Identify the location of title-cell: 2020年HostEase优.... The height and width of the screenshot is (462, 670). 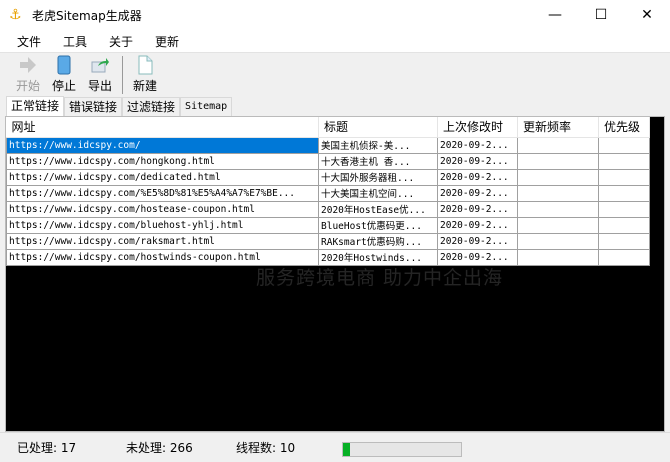
(378, 209).